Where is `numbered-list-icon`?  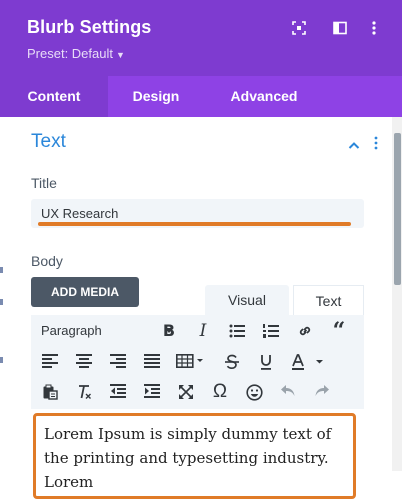 numbered-list-icon is located at coordinates (271, 331).